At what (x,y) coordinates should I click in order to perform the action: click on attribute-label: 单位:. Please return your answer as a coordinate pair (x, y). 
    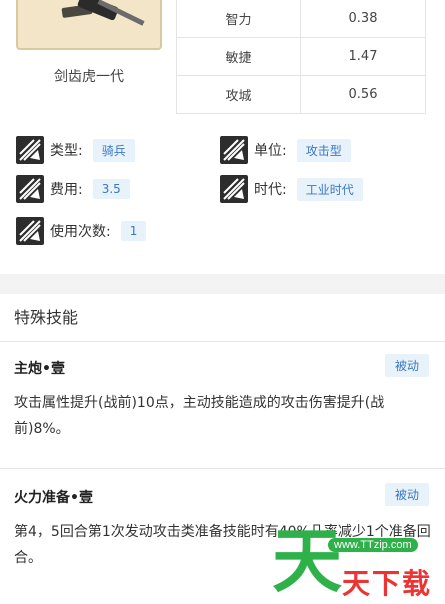
    Looking at the image, I should click on (270, 151).